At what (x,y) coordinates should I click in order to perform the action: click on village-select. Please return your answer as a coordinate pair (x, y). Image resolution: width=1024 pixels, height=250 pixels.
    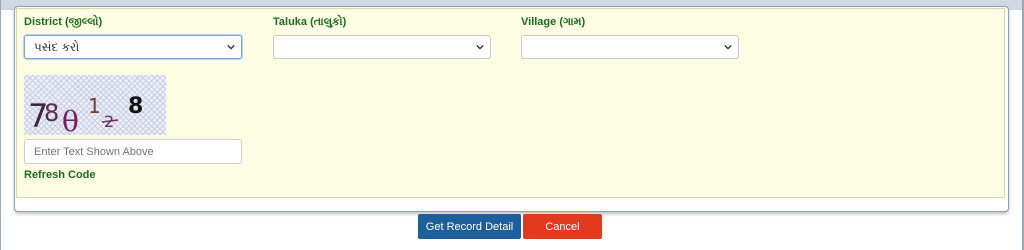
    Looking at the image, I should click on (630, 47).